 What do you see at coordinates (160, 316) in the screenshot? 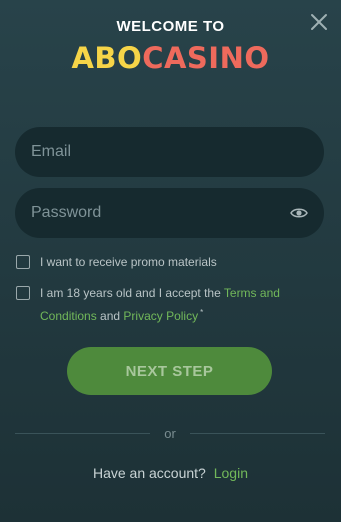
I see `privacy-link: Privacy Policy` at bounding box center [160, 316].